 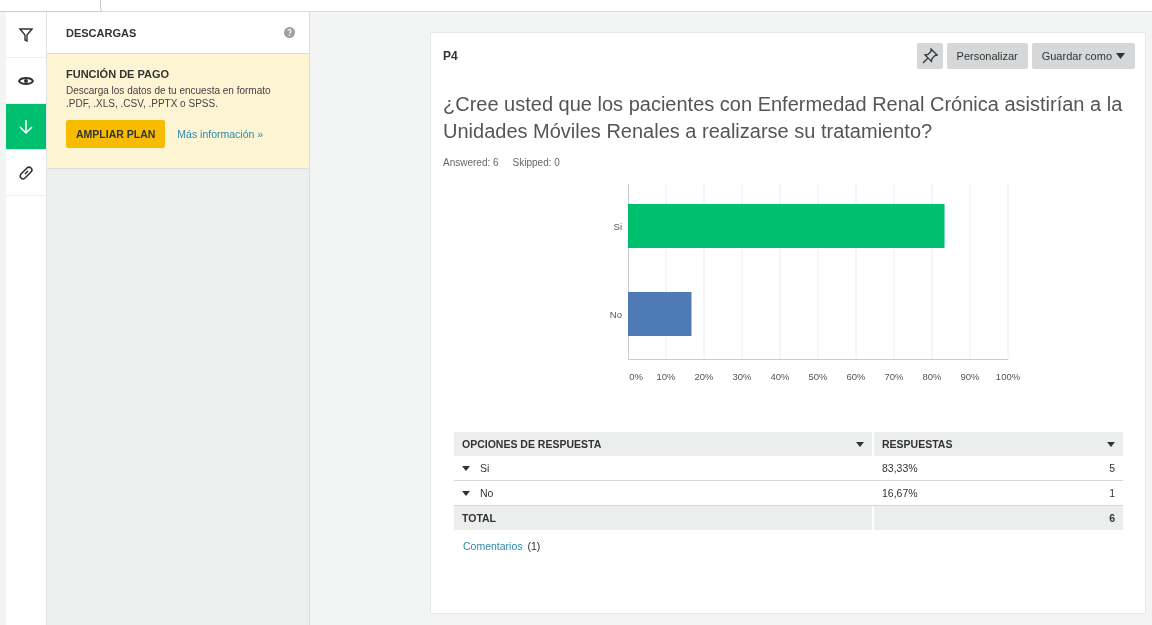 What do you see at coordinates (636, 376) in the screenshot?
I see `tick-label: 0%` at bounding box center [636, 376].